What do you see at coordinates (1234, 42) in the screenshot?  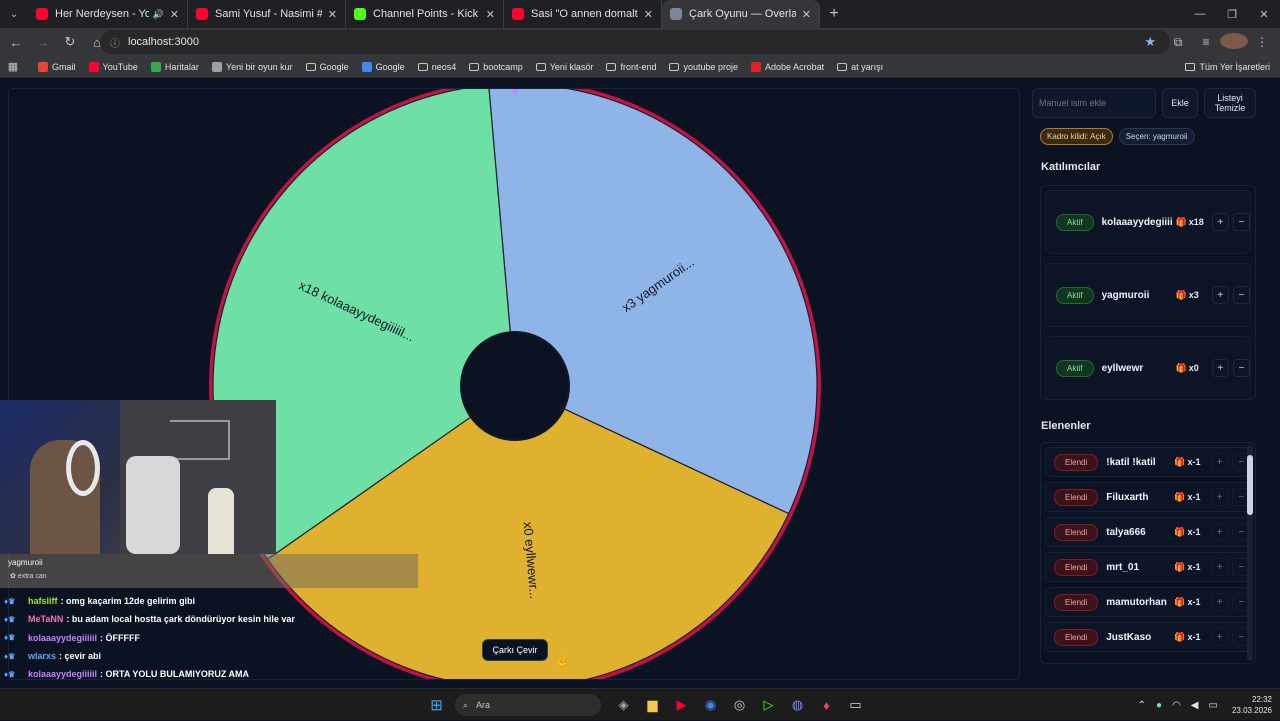 I see `profile-avatar` at bounding box center [1234, 42].